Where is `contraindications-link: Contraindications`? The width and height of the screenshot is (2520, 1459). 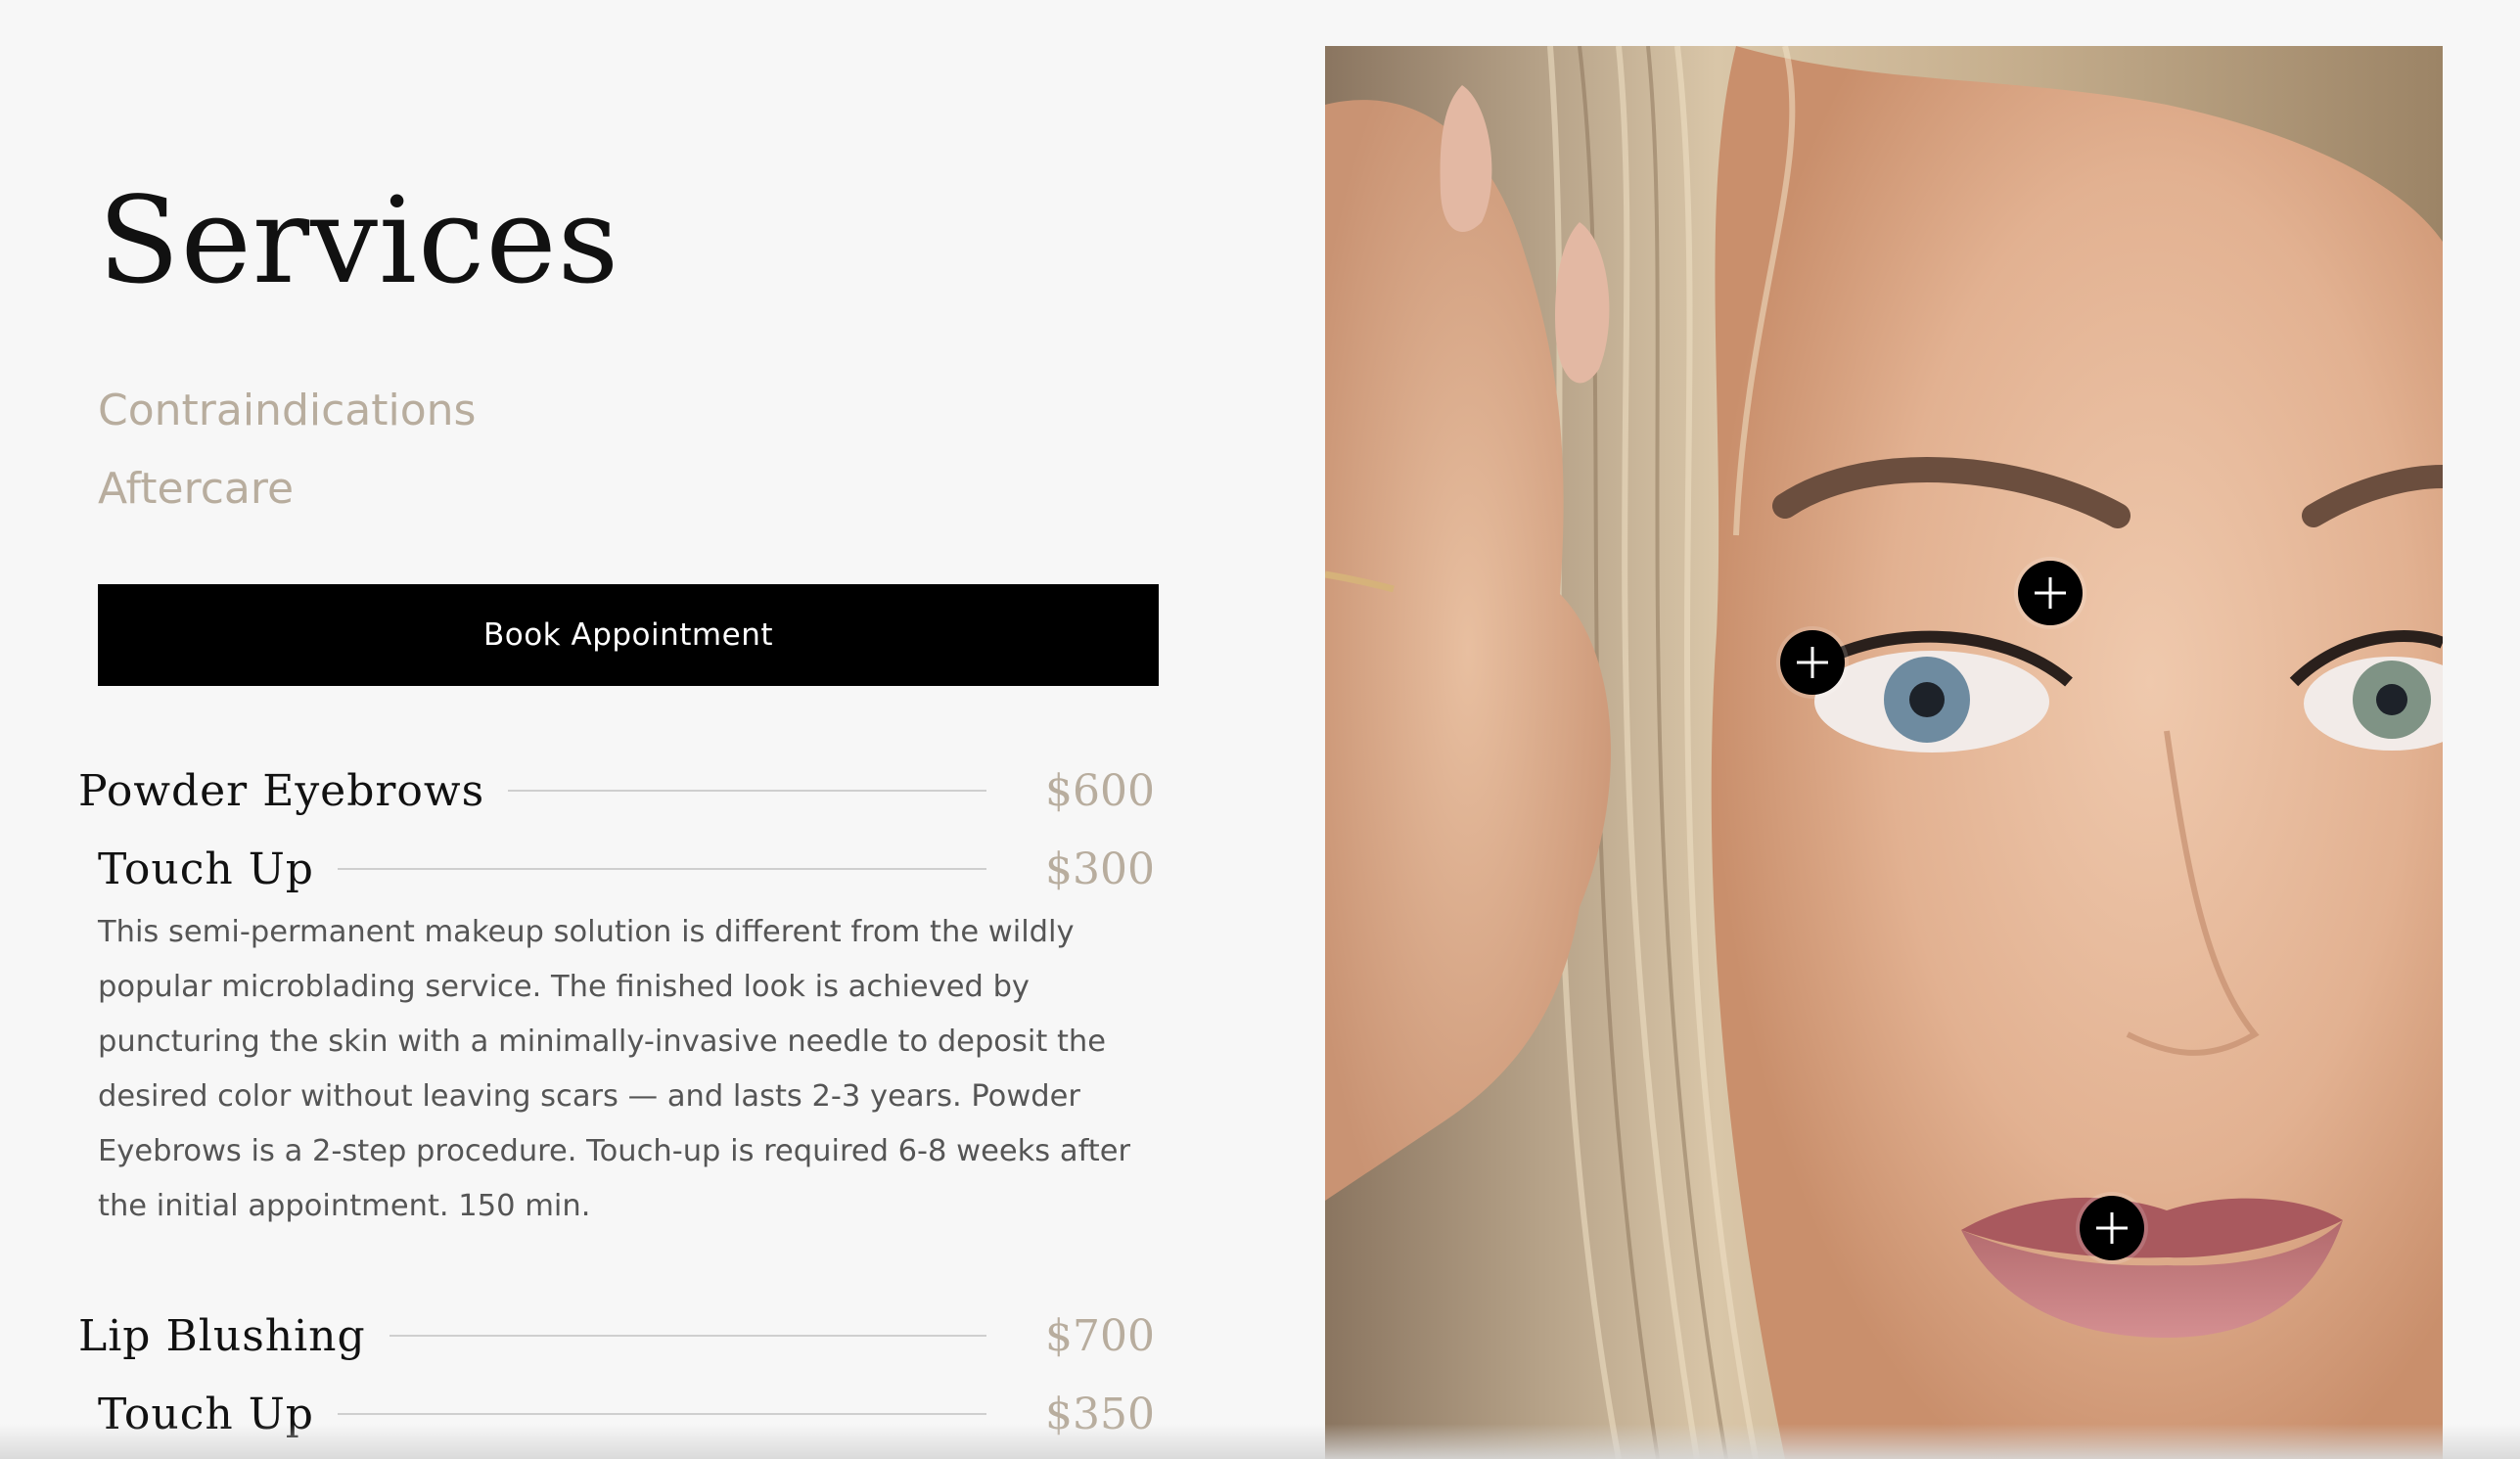
contraindications-link: Contraindications is located at coordinates (287, 411).